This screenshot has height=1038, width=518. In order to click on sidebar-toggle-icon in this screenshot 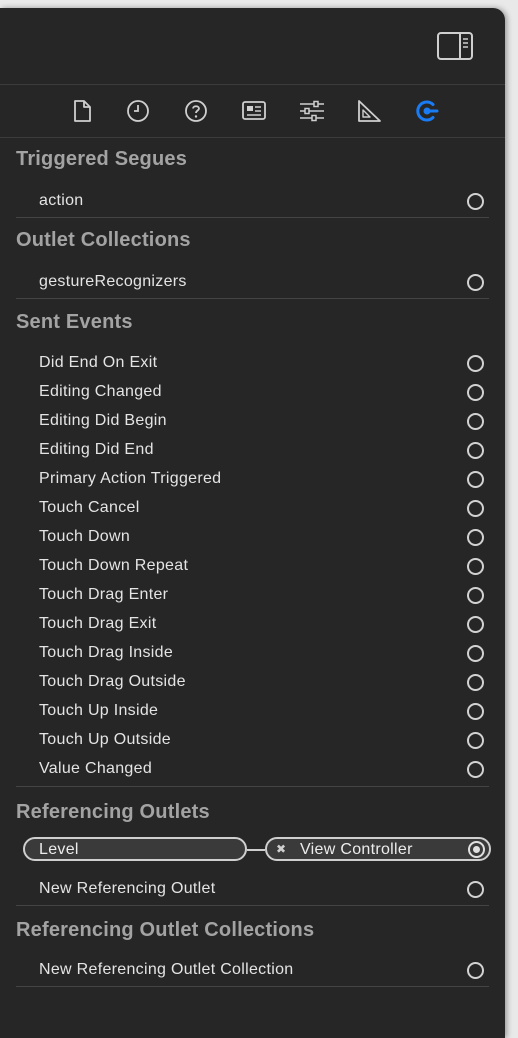, I will do `click(455, 46)`.